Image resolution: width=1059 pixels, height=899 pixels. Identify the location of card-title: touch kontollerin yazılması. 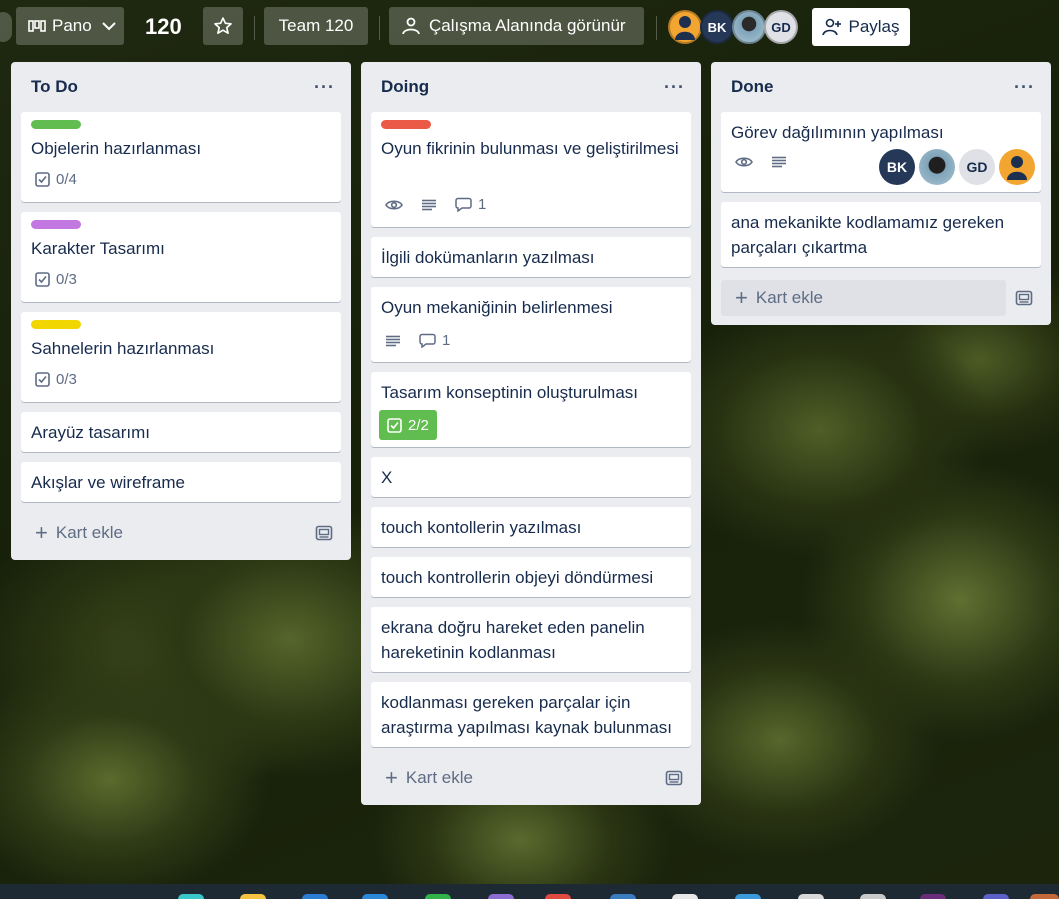
(481, 527).